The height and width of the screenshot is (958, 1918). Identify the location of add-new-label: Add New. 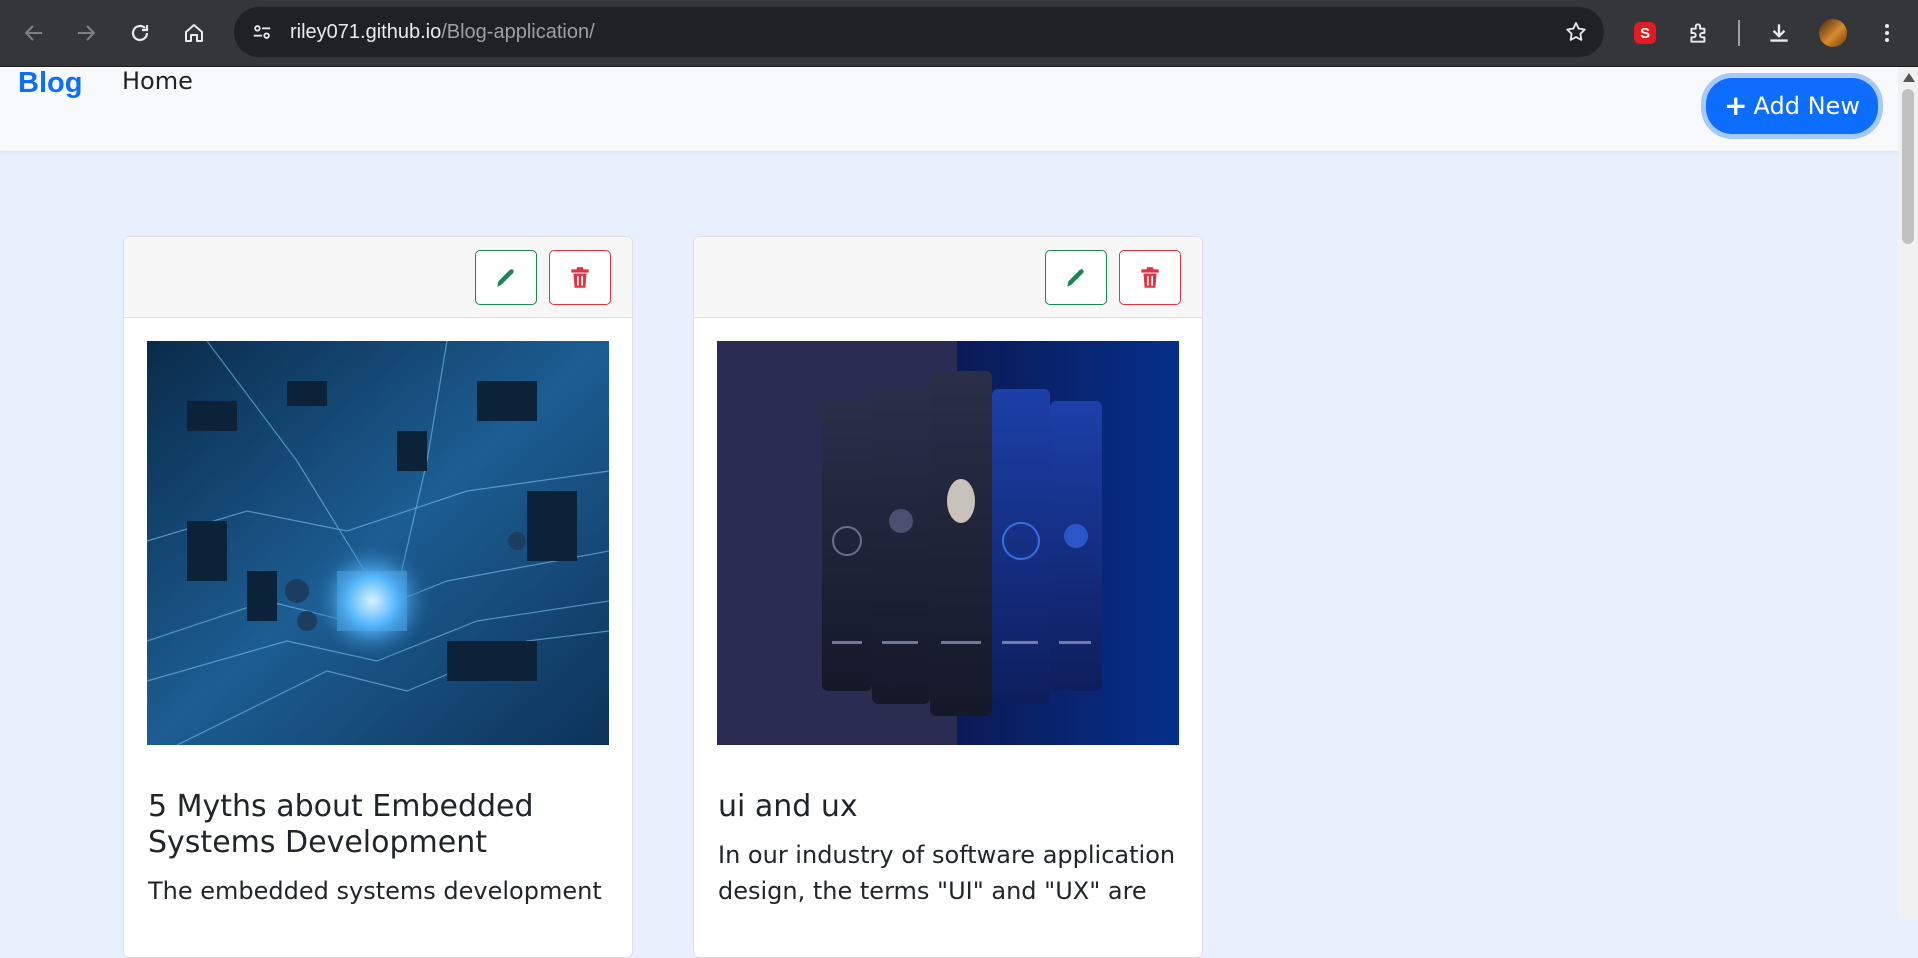
(1806, 106).